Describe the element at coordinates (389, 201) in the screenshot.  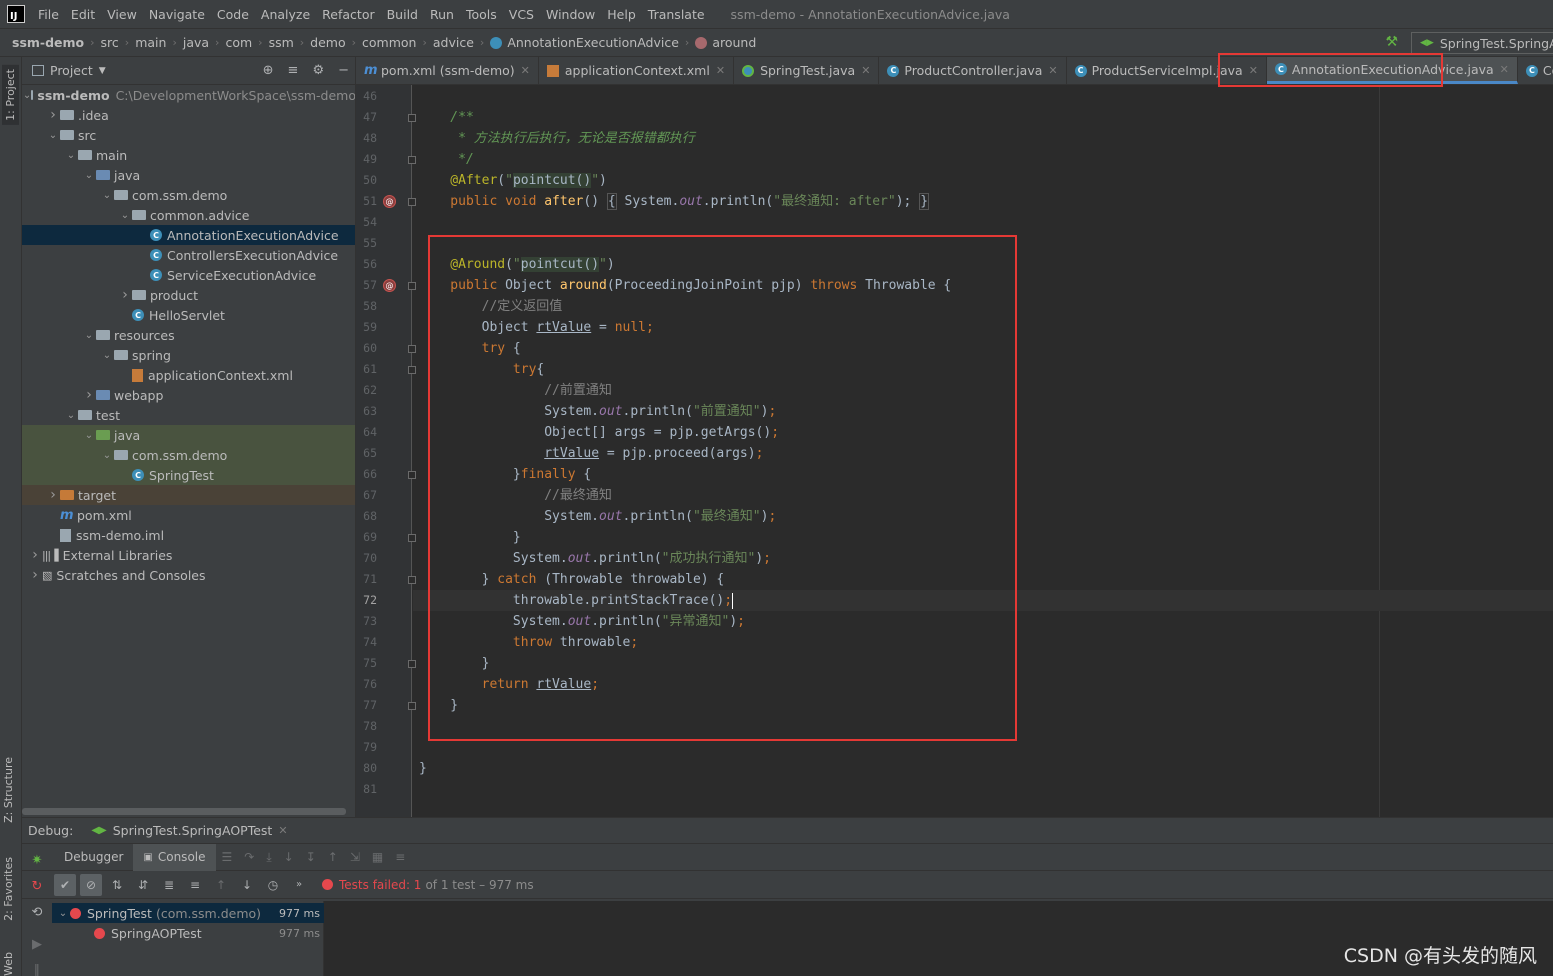
I see `advice-method-icon: @` at that location.